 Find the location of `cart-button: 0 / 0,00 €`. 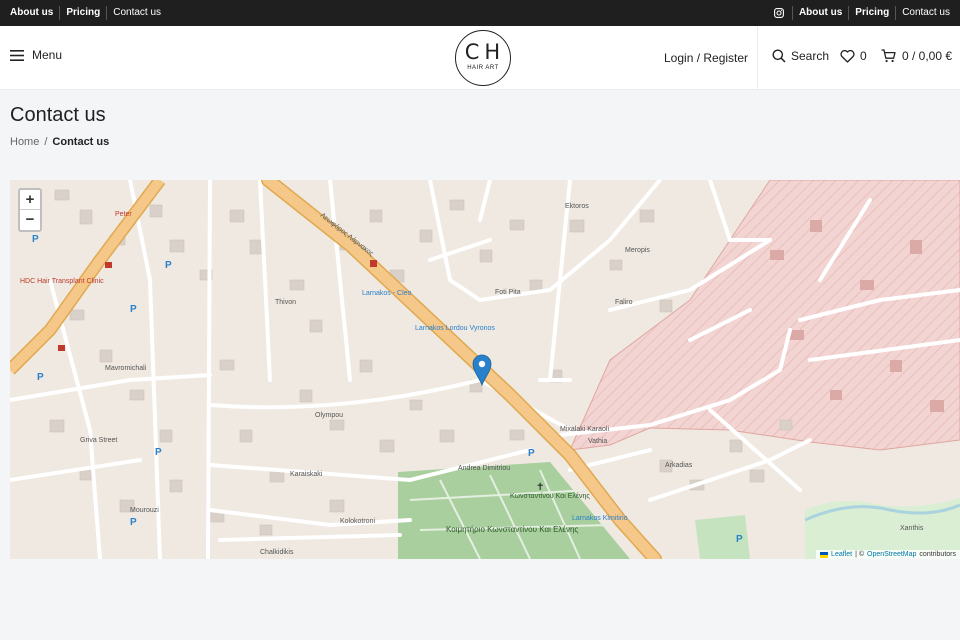

cart-button: 0 / 0,00 € is located at coordinates (916, 56).